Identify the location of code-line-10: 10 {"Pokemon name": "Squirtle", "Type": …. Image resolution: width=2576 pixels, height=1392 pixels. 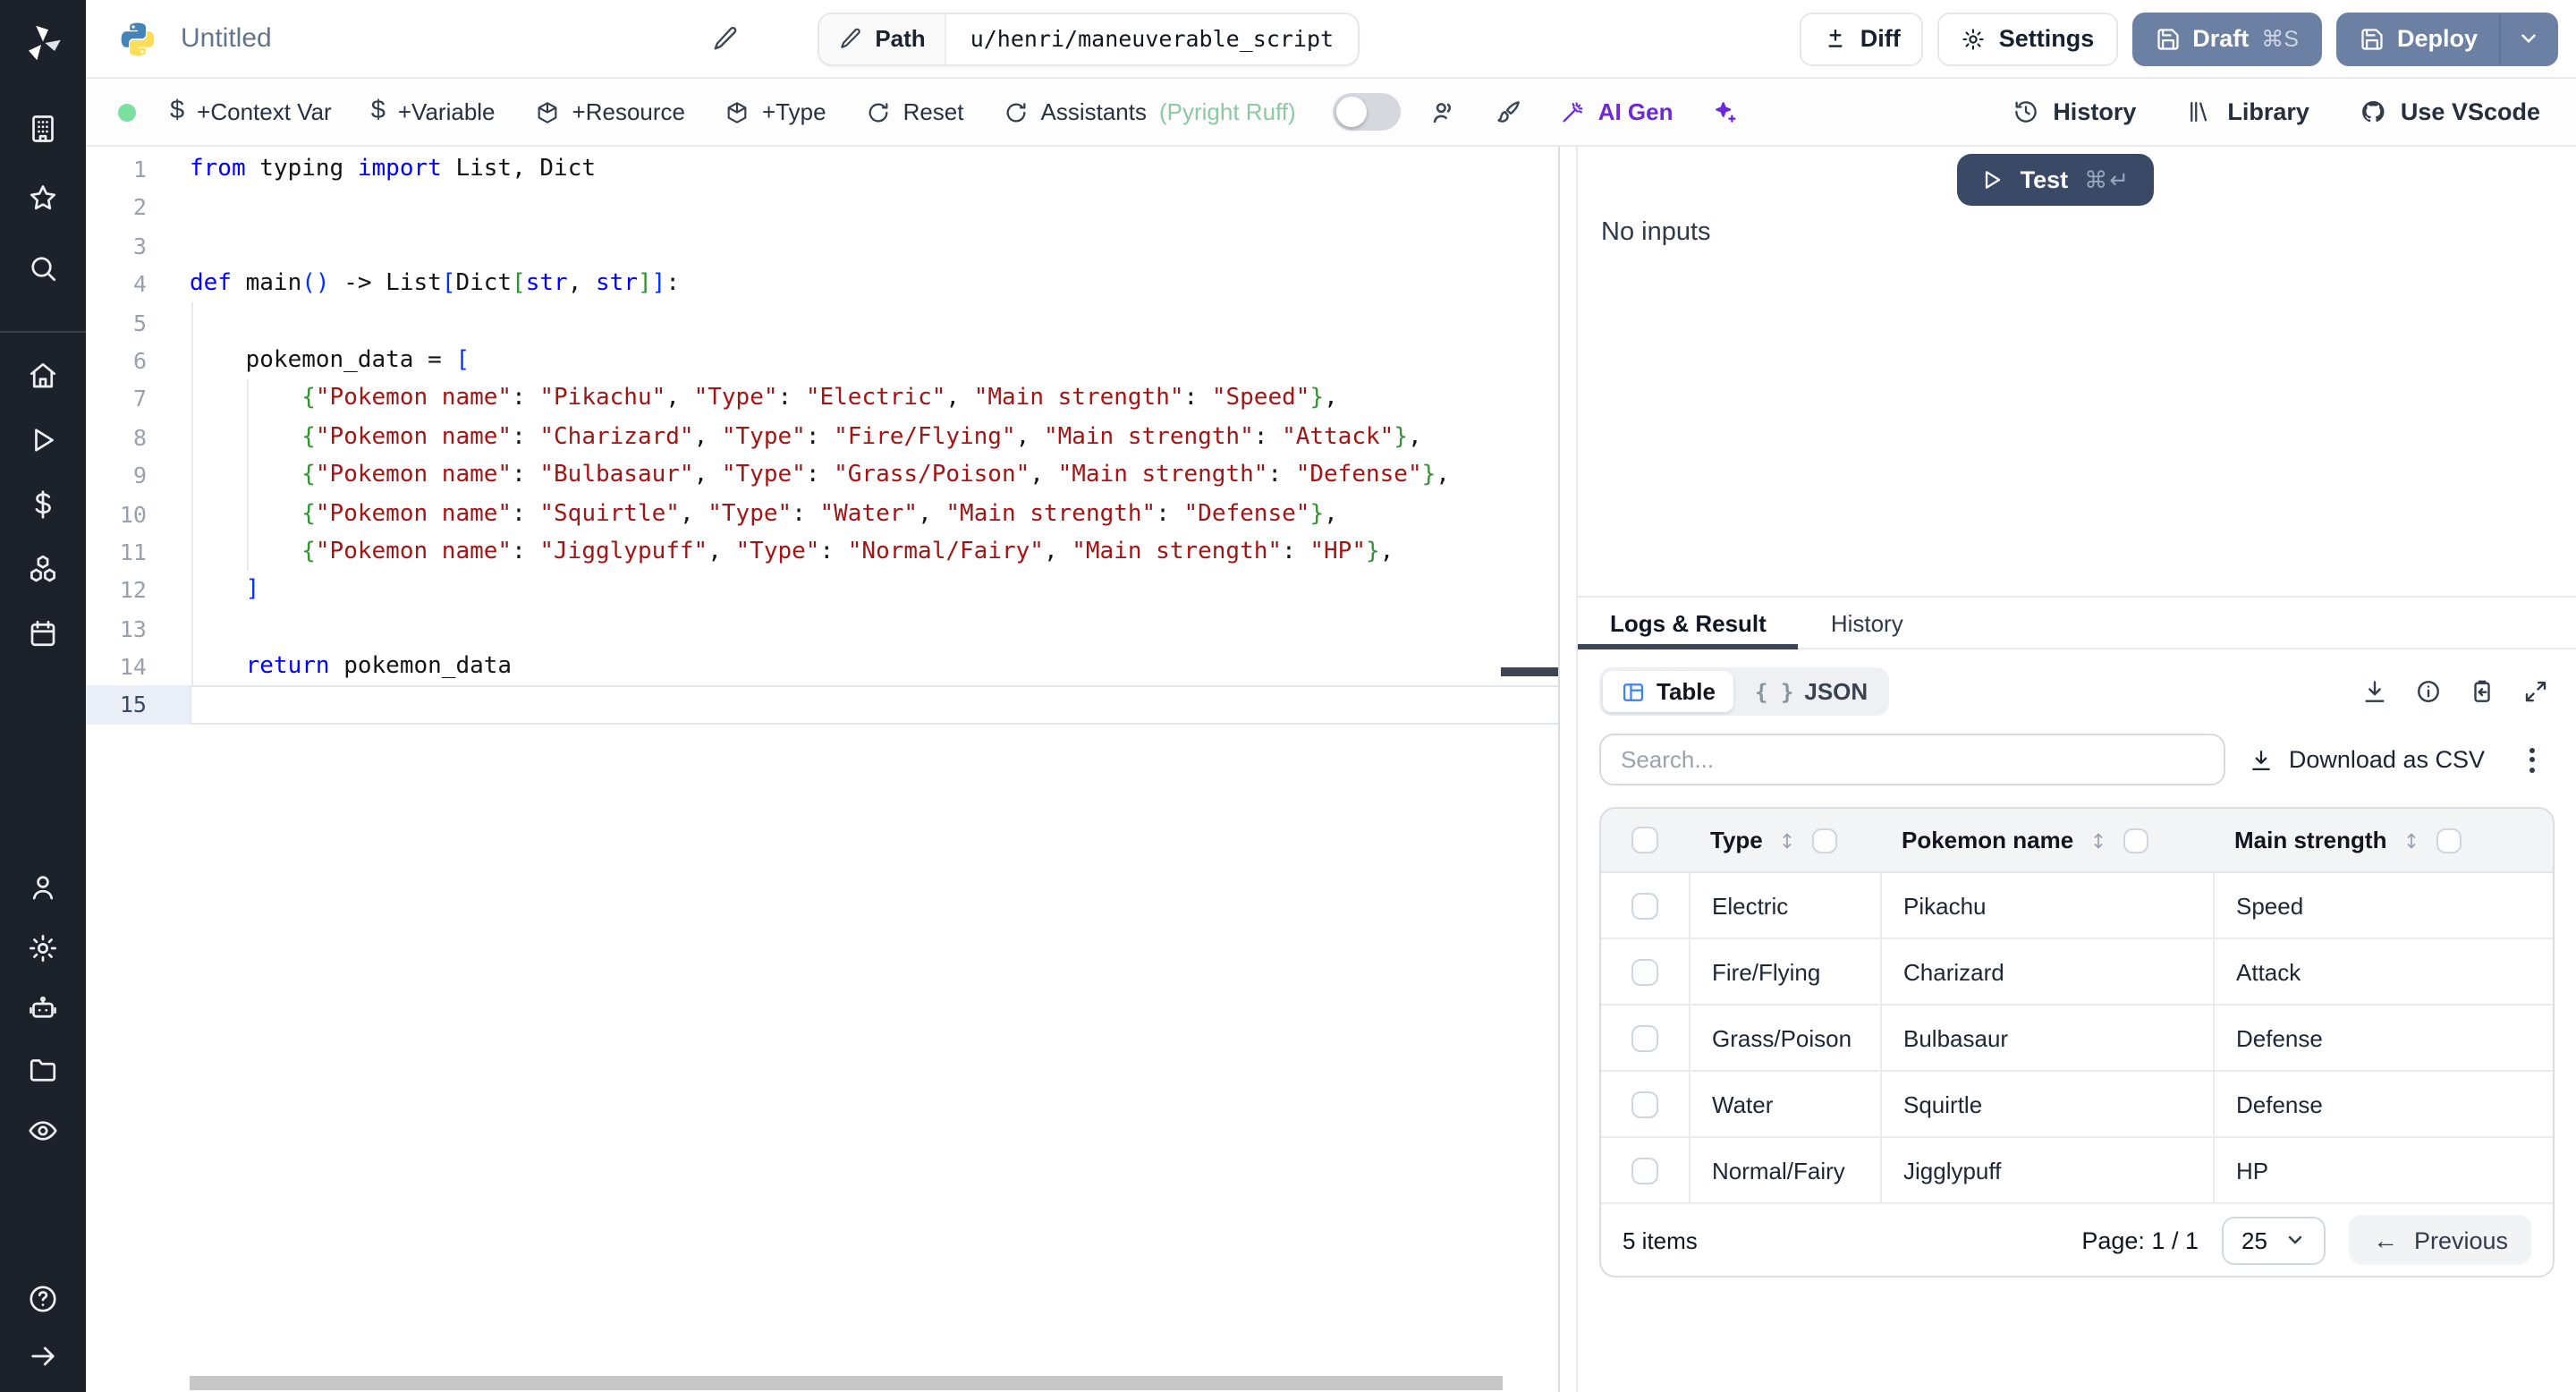
(822, 514).